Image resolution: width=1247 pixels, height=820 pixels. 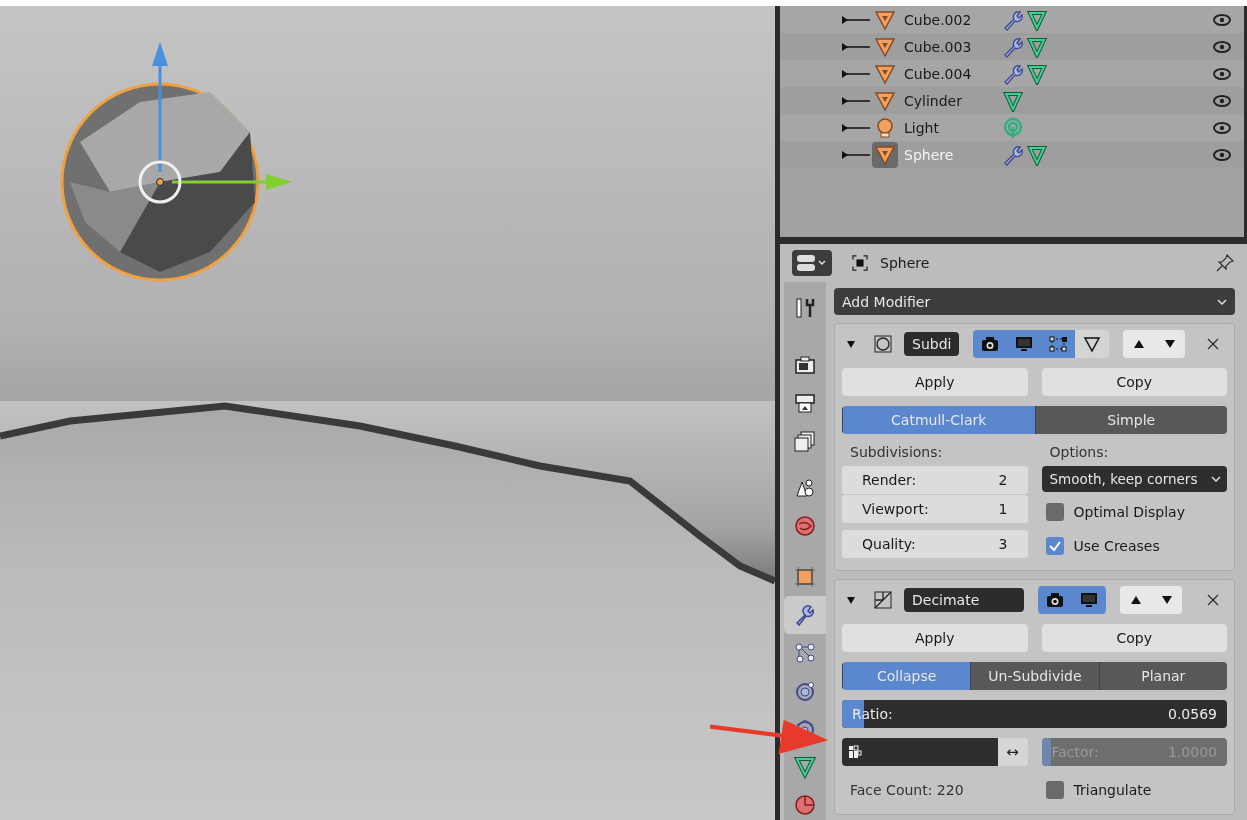 What do you see at coordinates (935, 480) in the screenshot?
I see `number-field: Render: 2` at bounding box center [935, 480].